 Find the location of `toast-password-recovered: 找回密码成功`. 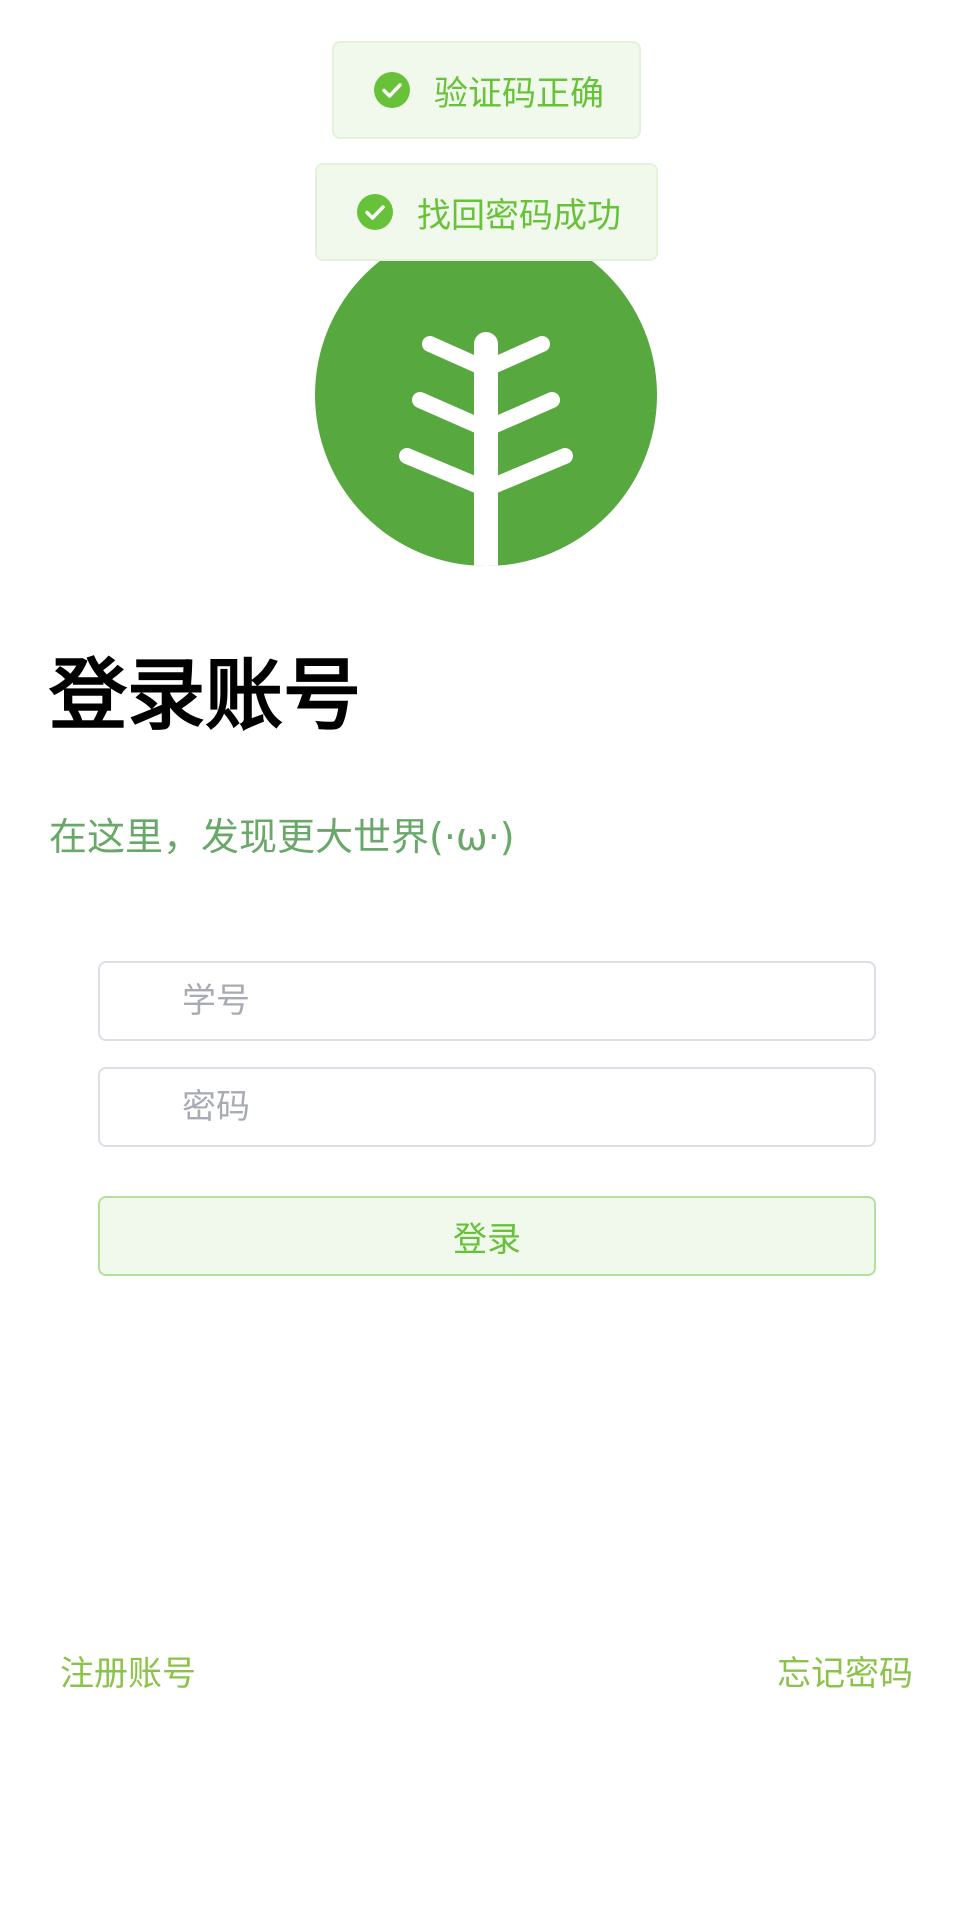

toast-password-recovered: 找回密码成功 is located at coordinates (486, 212).